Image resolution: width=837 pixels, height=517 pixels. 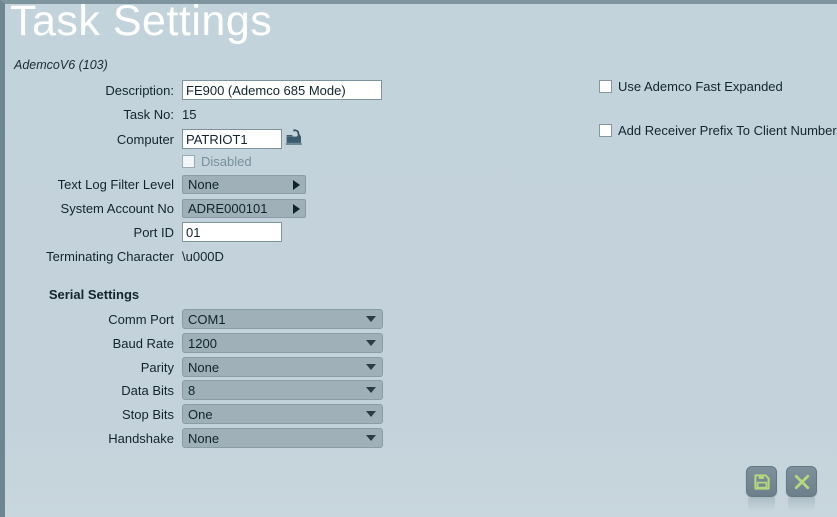 I want to click on stop-bits-row: Stop Bits One, so click(x=198, y=414).